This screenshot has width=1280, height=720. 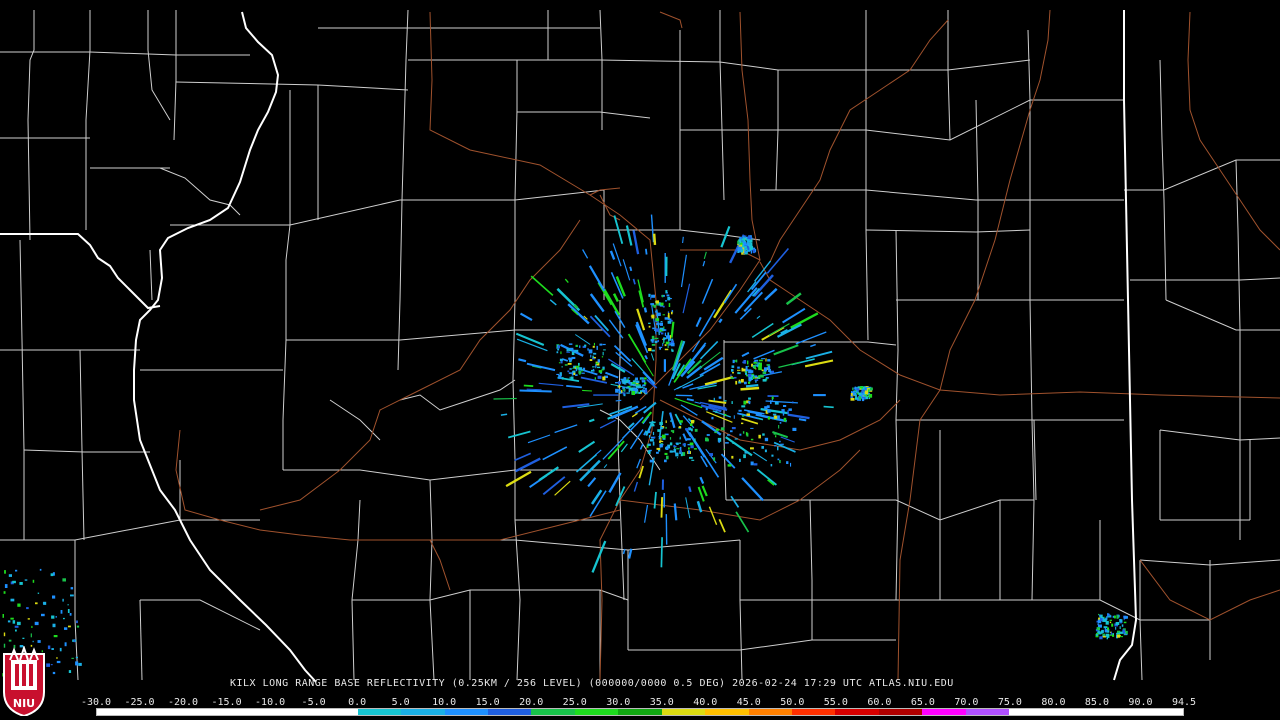 What do you see at coordinates (24, 681) in the screenshot?
I see `niu-logo: NIU` at bounding box center [24, 681].